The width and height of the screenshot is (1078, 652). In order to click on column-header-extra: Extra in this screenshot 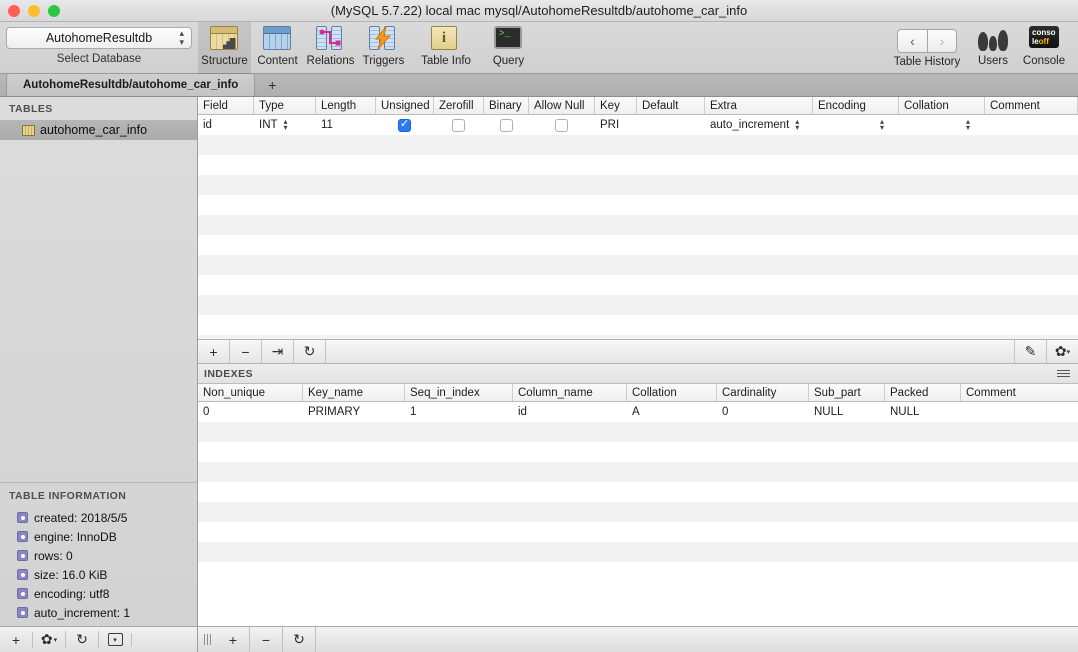, I will do `click(759, 105)`.